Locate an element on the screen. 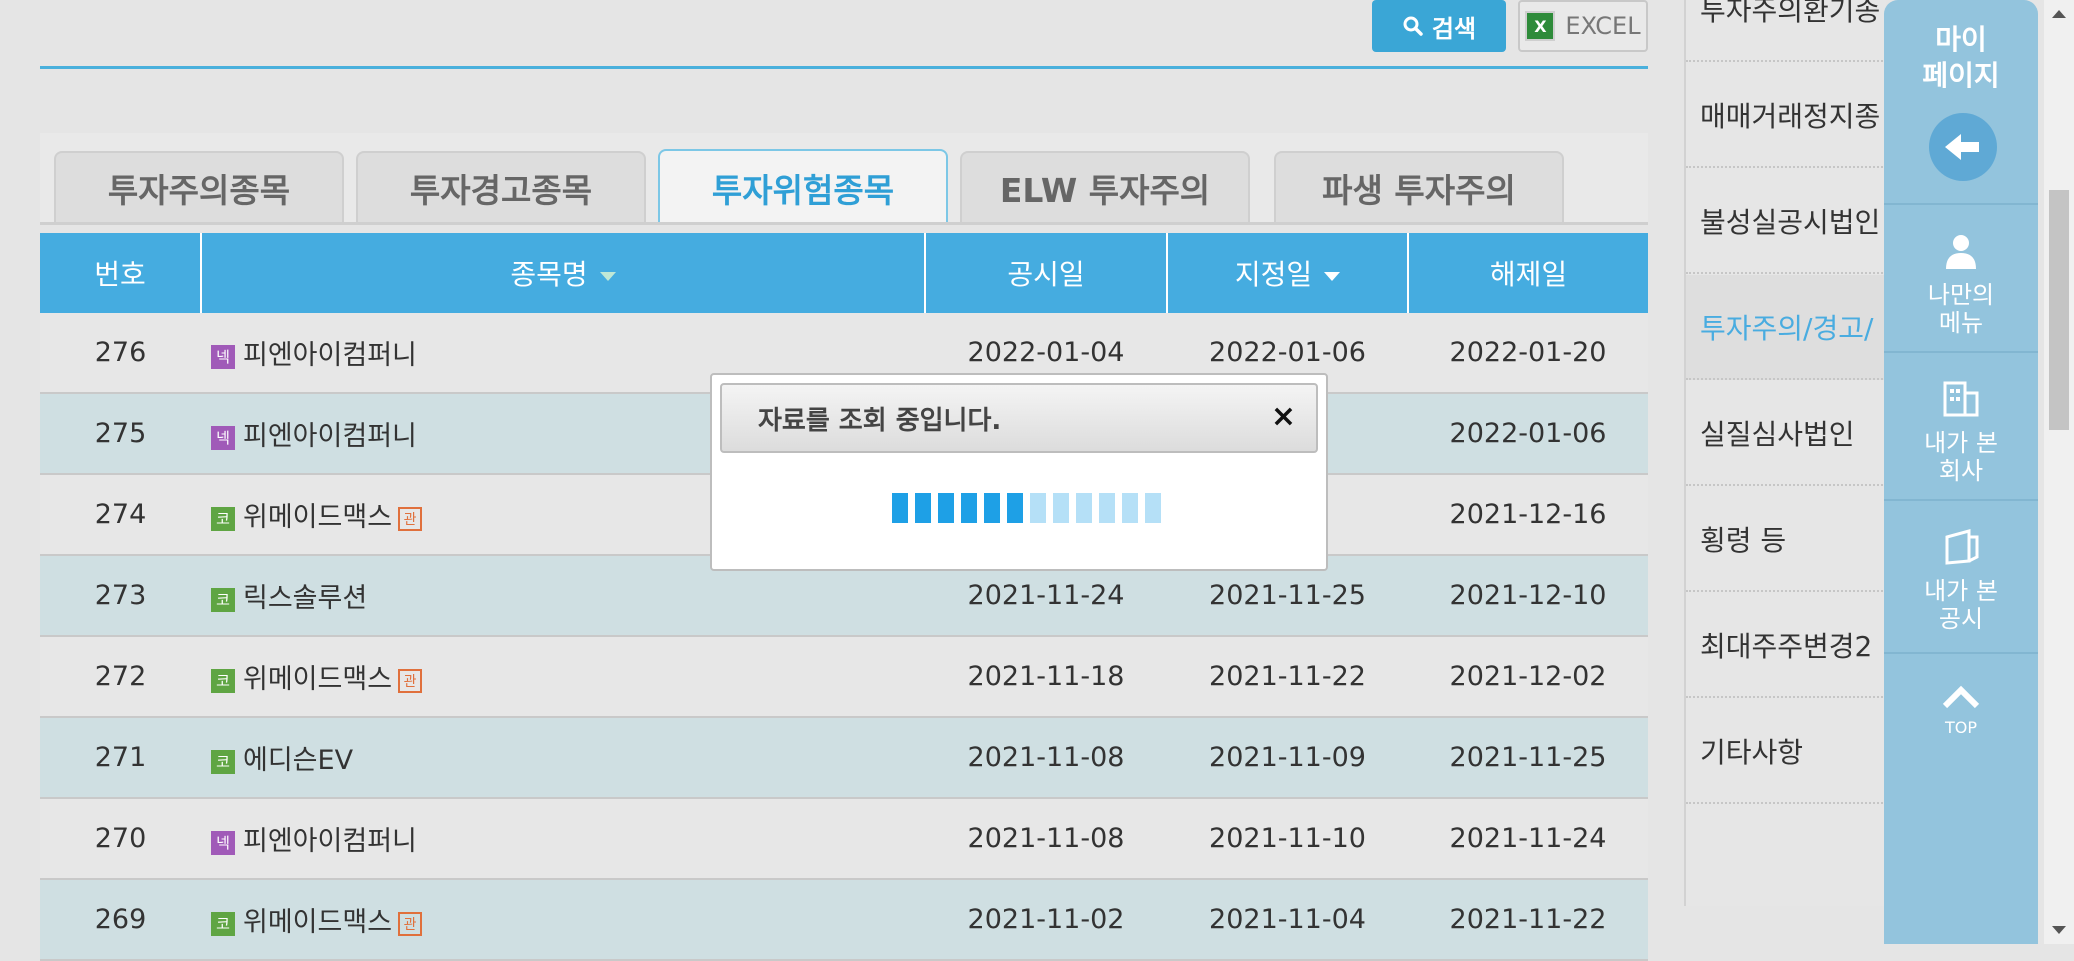 The height and width of the screenshot is (961, 2074). scroll-up-arrow-icon is located at coordinates (2059, 14).